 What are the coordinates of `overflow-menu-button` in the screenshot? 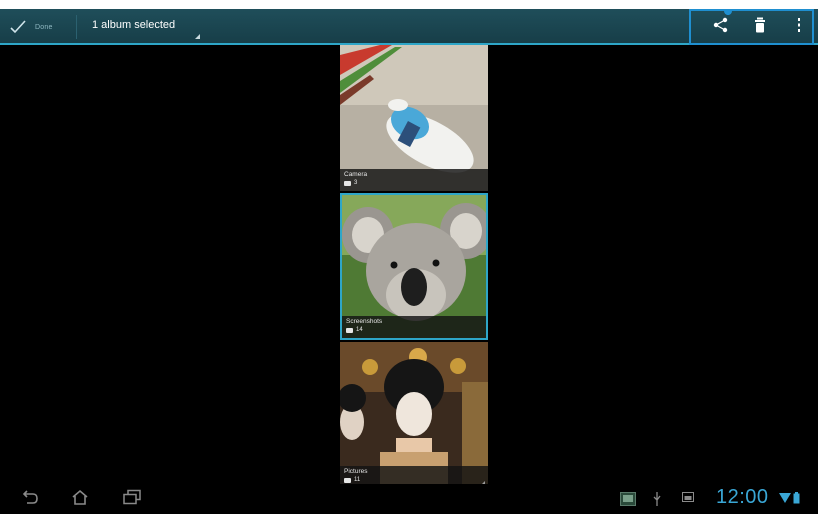 It's located at (799, 27).